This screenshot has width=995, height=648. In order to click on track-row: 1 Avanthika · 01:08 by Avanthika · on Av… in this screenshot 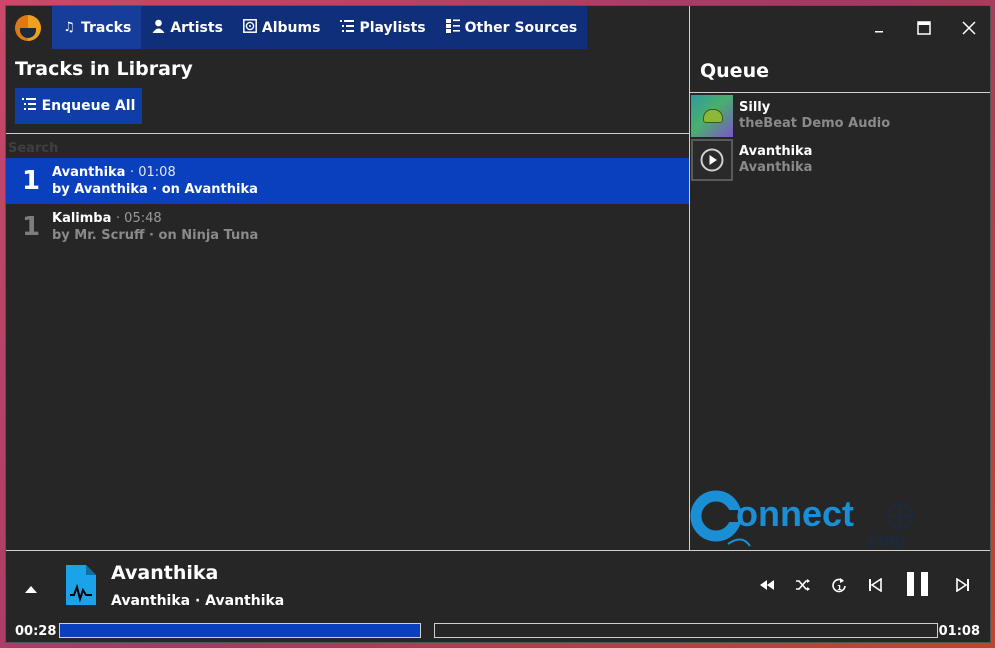, I will do `click(347, 181)`.